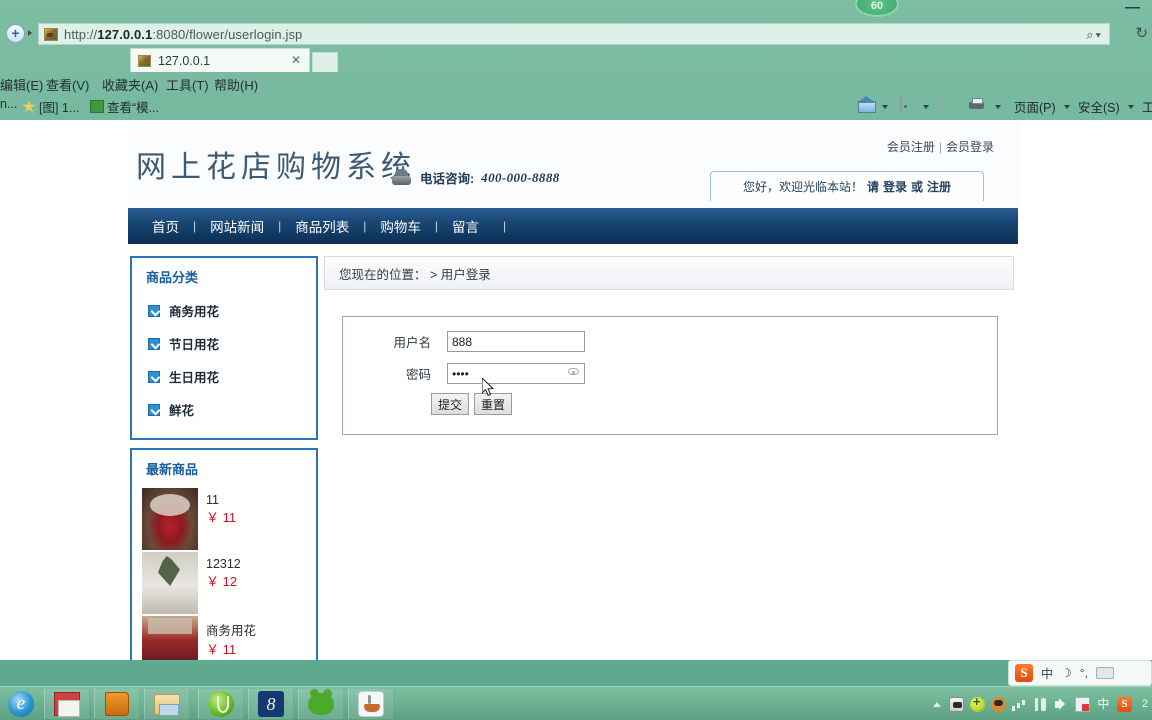 The width and height of the screenshot is (1152, 720). I want to click on site-navigation: 首页 | 网站新闻 | 商品列表 | 购物车 | 留言 |, so click(573, 226).